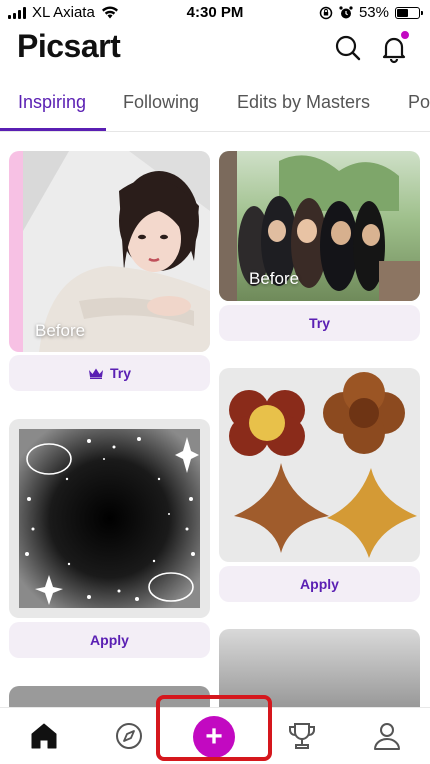 This screenshot has width=430, height=764. I want to click on active-tab-indicator, so click(53, 129).